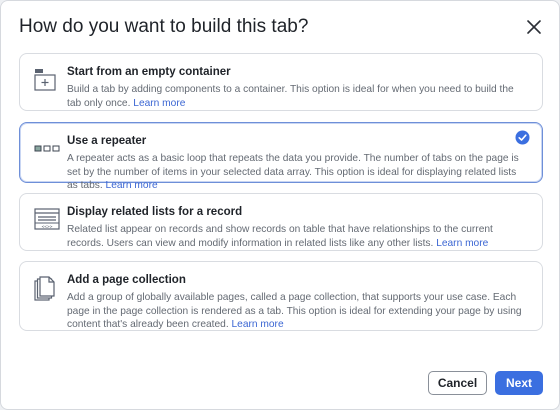 The height and width of the screenshot is (410, 560). Describe the element at coordinates (457, 383) in the screenshot. I see `cancel-button: Cancel` at that location.